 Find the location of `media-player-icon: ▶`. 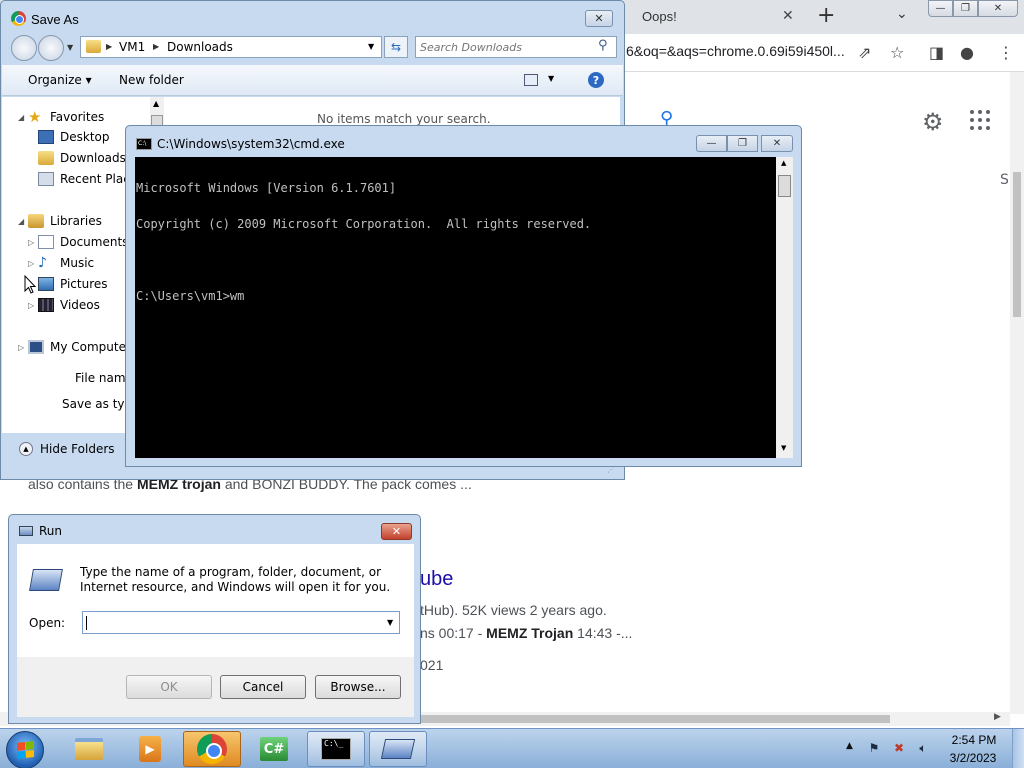

media-player-icon: ▶ is located at coordinates (150, 749).